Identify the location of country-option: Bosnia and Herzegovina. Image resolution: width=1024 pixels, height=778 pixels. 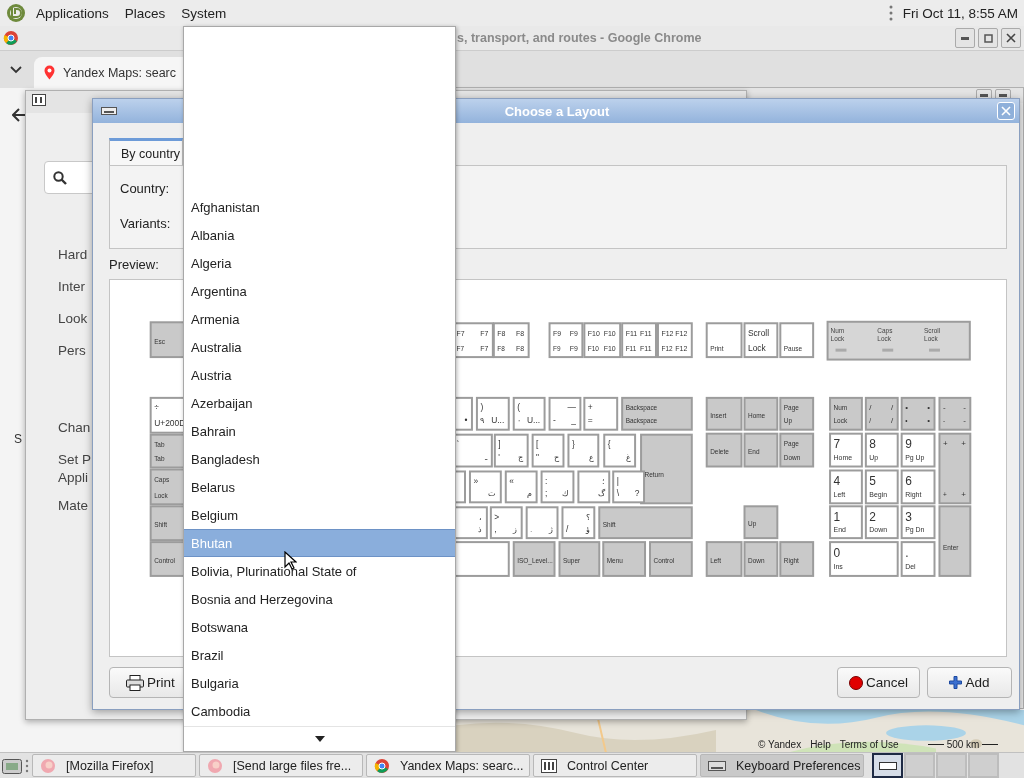
(319, 599).